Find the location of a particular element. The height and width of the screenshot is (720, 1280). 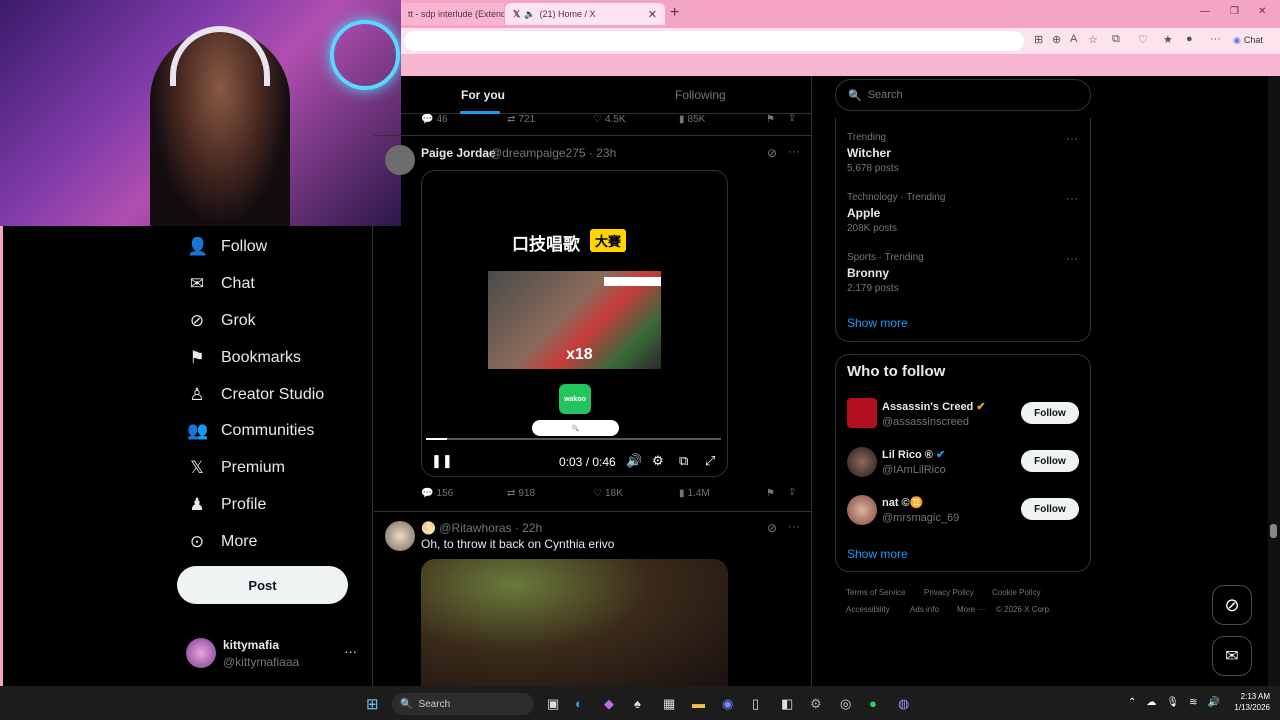

settings-more-icon: ··· is located at coordinates (1215, 39).